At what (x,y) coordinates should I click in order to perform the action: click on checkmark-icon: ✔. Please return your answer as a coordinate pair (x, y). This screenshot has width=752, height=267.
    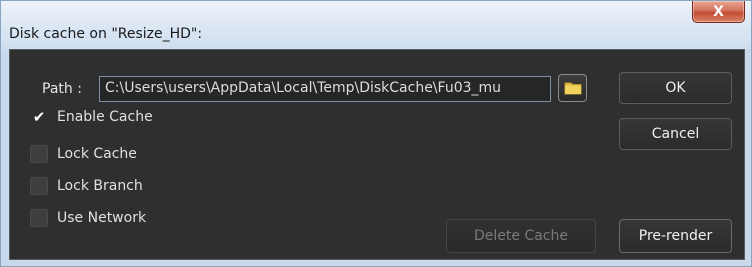
    Looking at the image, I should click on (39, 116).